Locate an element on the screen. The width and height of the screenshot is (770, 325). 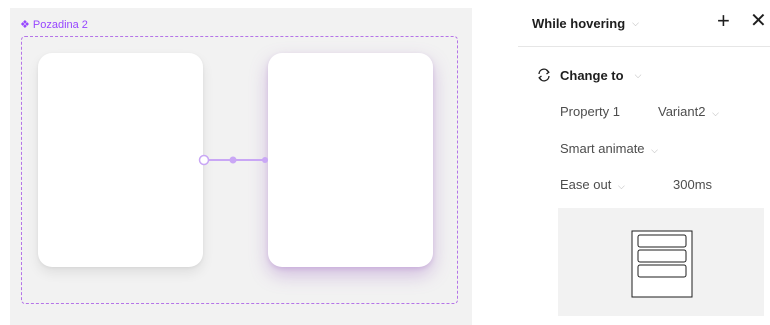
swap-icon is located at coordinates (544, 75).